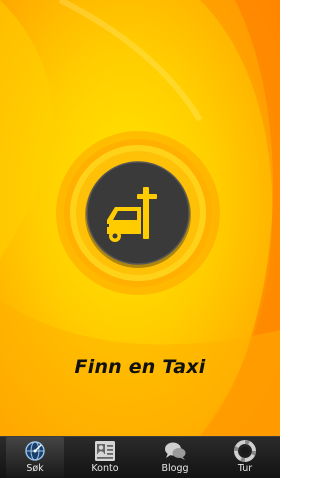 The image size is (320, 478). I want to click on search-globe-icon, so click(35, 451).